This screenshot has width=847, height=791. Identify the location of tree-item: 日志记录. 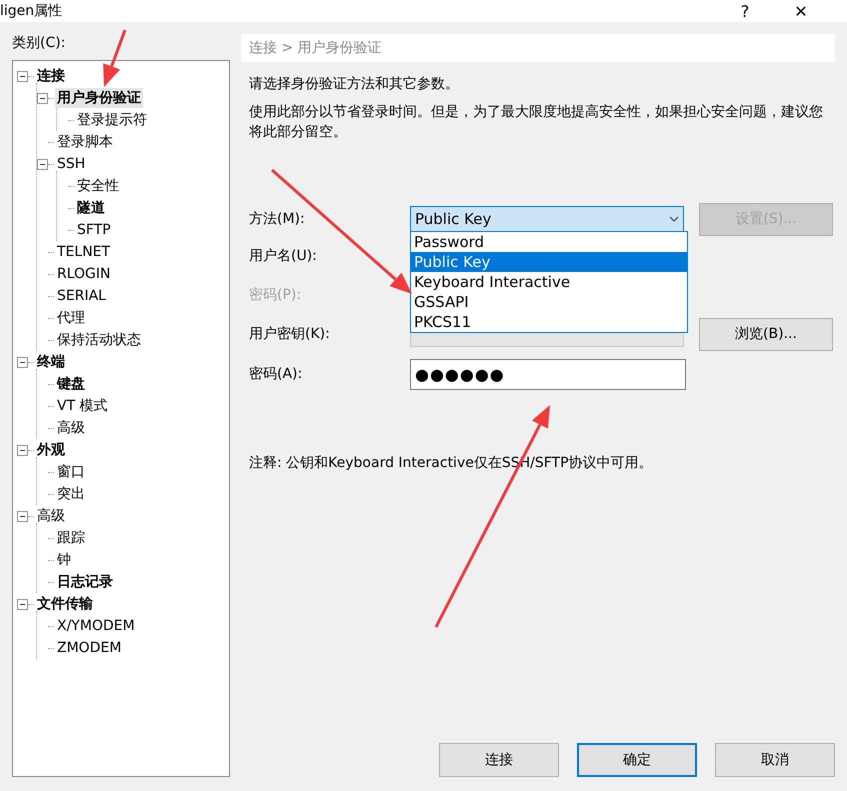
(85, 582).